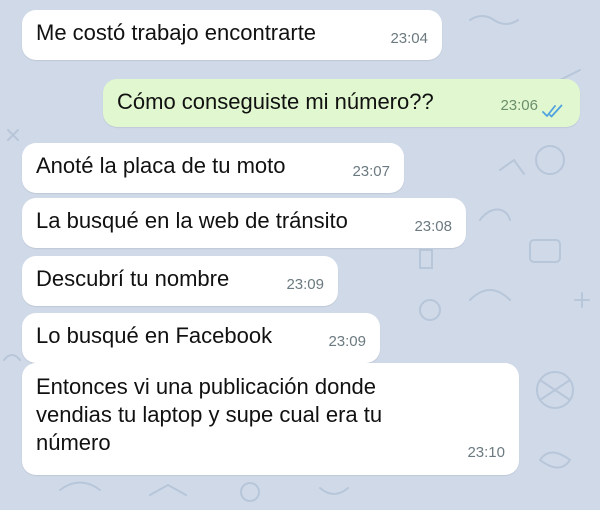 This screenshot has width=600, height=510. I want to click on message-text: Lo busqué en Facebook, so click(154, 335).